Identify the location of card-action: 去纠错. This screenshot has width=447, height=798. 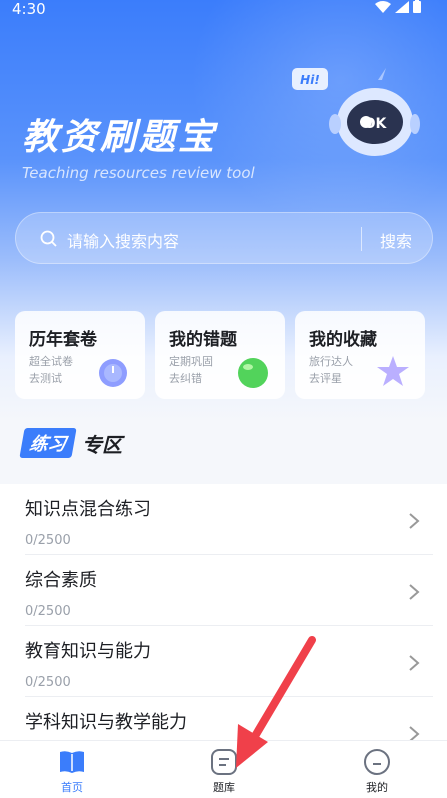
(185, 378).